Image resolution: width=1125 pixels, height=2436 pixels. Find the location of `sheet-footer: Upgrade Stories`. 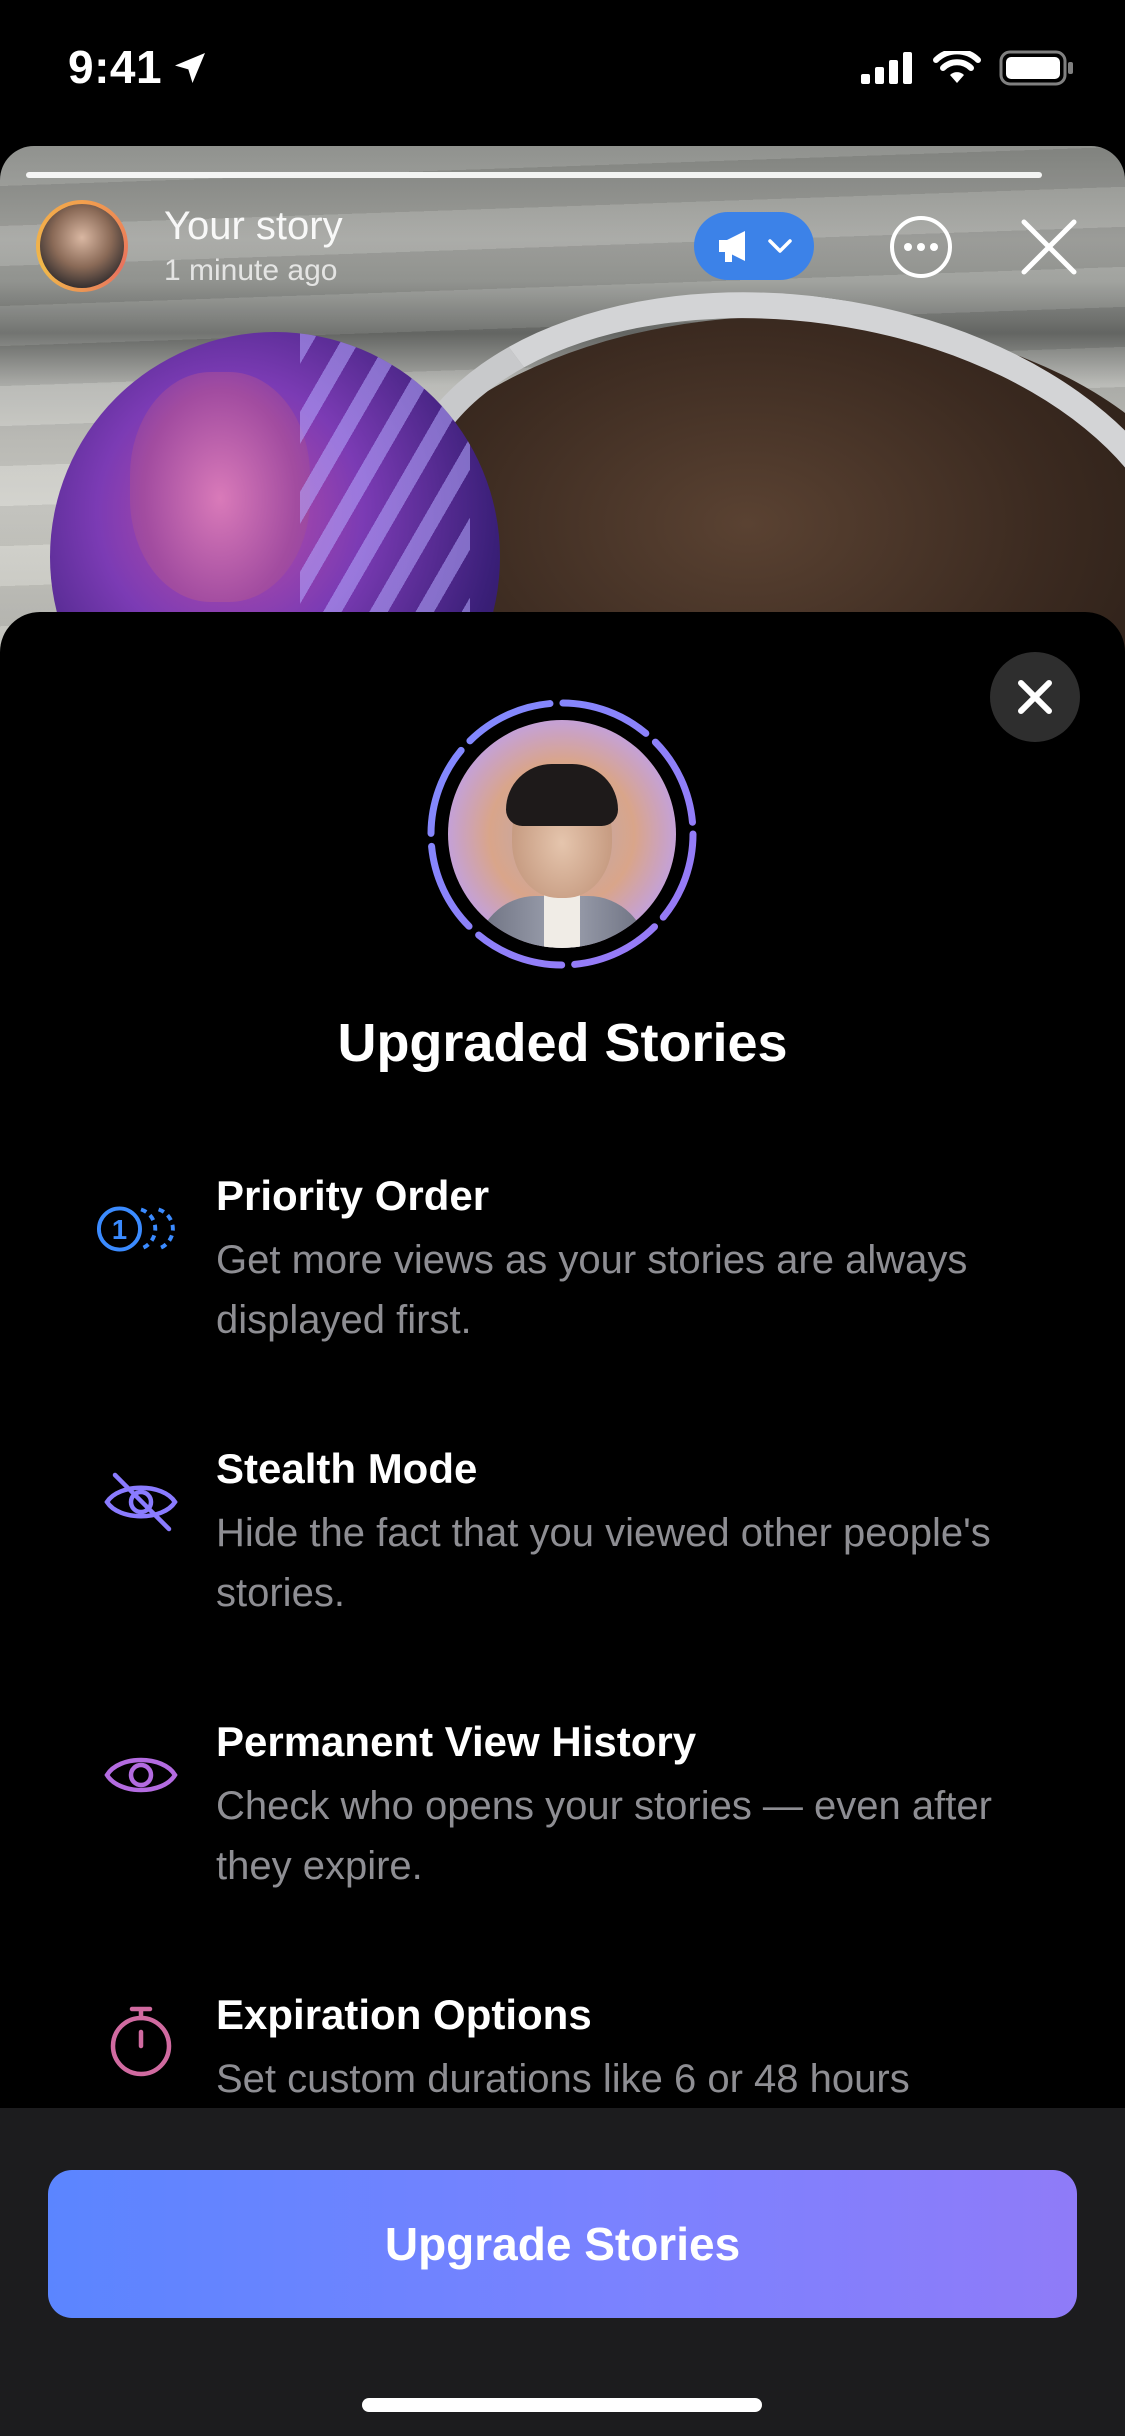

sheet-footer: Upgrade Stories is located at coordinates (562, 2272).